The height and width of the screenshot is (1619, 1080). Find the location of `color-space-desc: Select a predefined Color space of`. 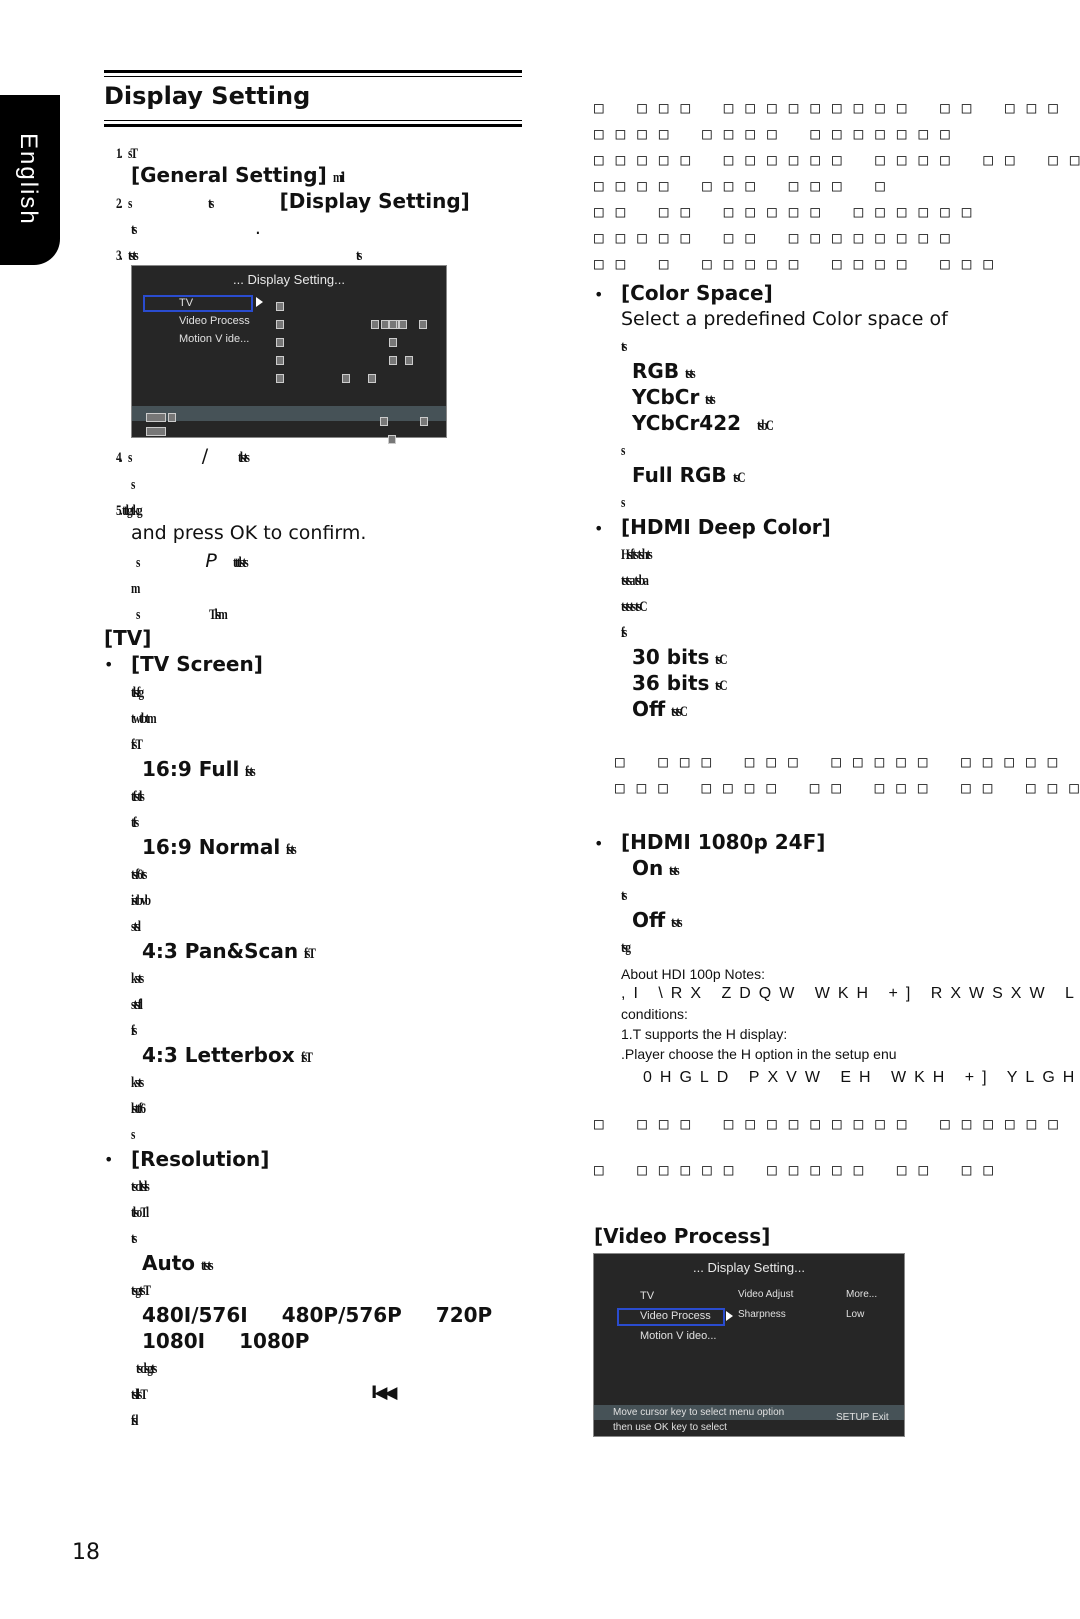

color-space-desc: Select a predefined Color space of is located at coordinates (784, 319).